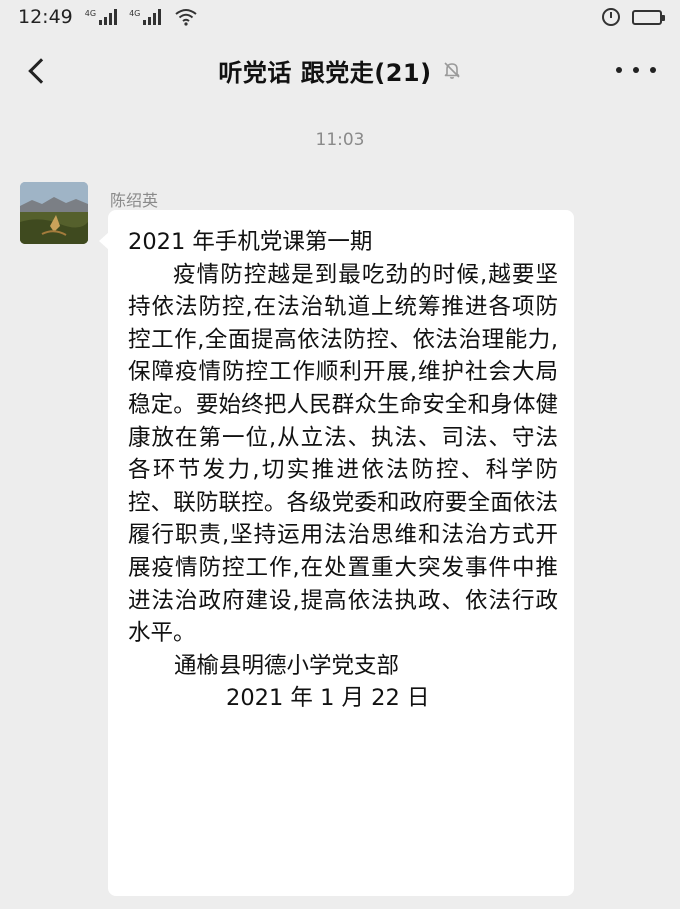 The width and height of the screenshot is (680, 909). I want to click on status-right, so click(633, 17).